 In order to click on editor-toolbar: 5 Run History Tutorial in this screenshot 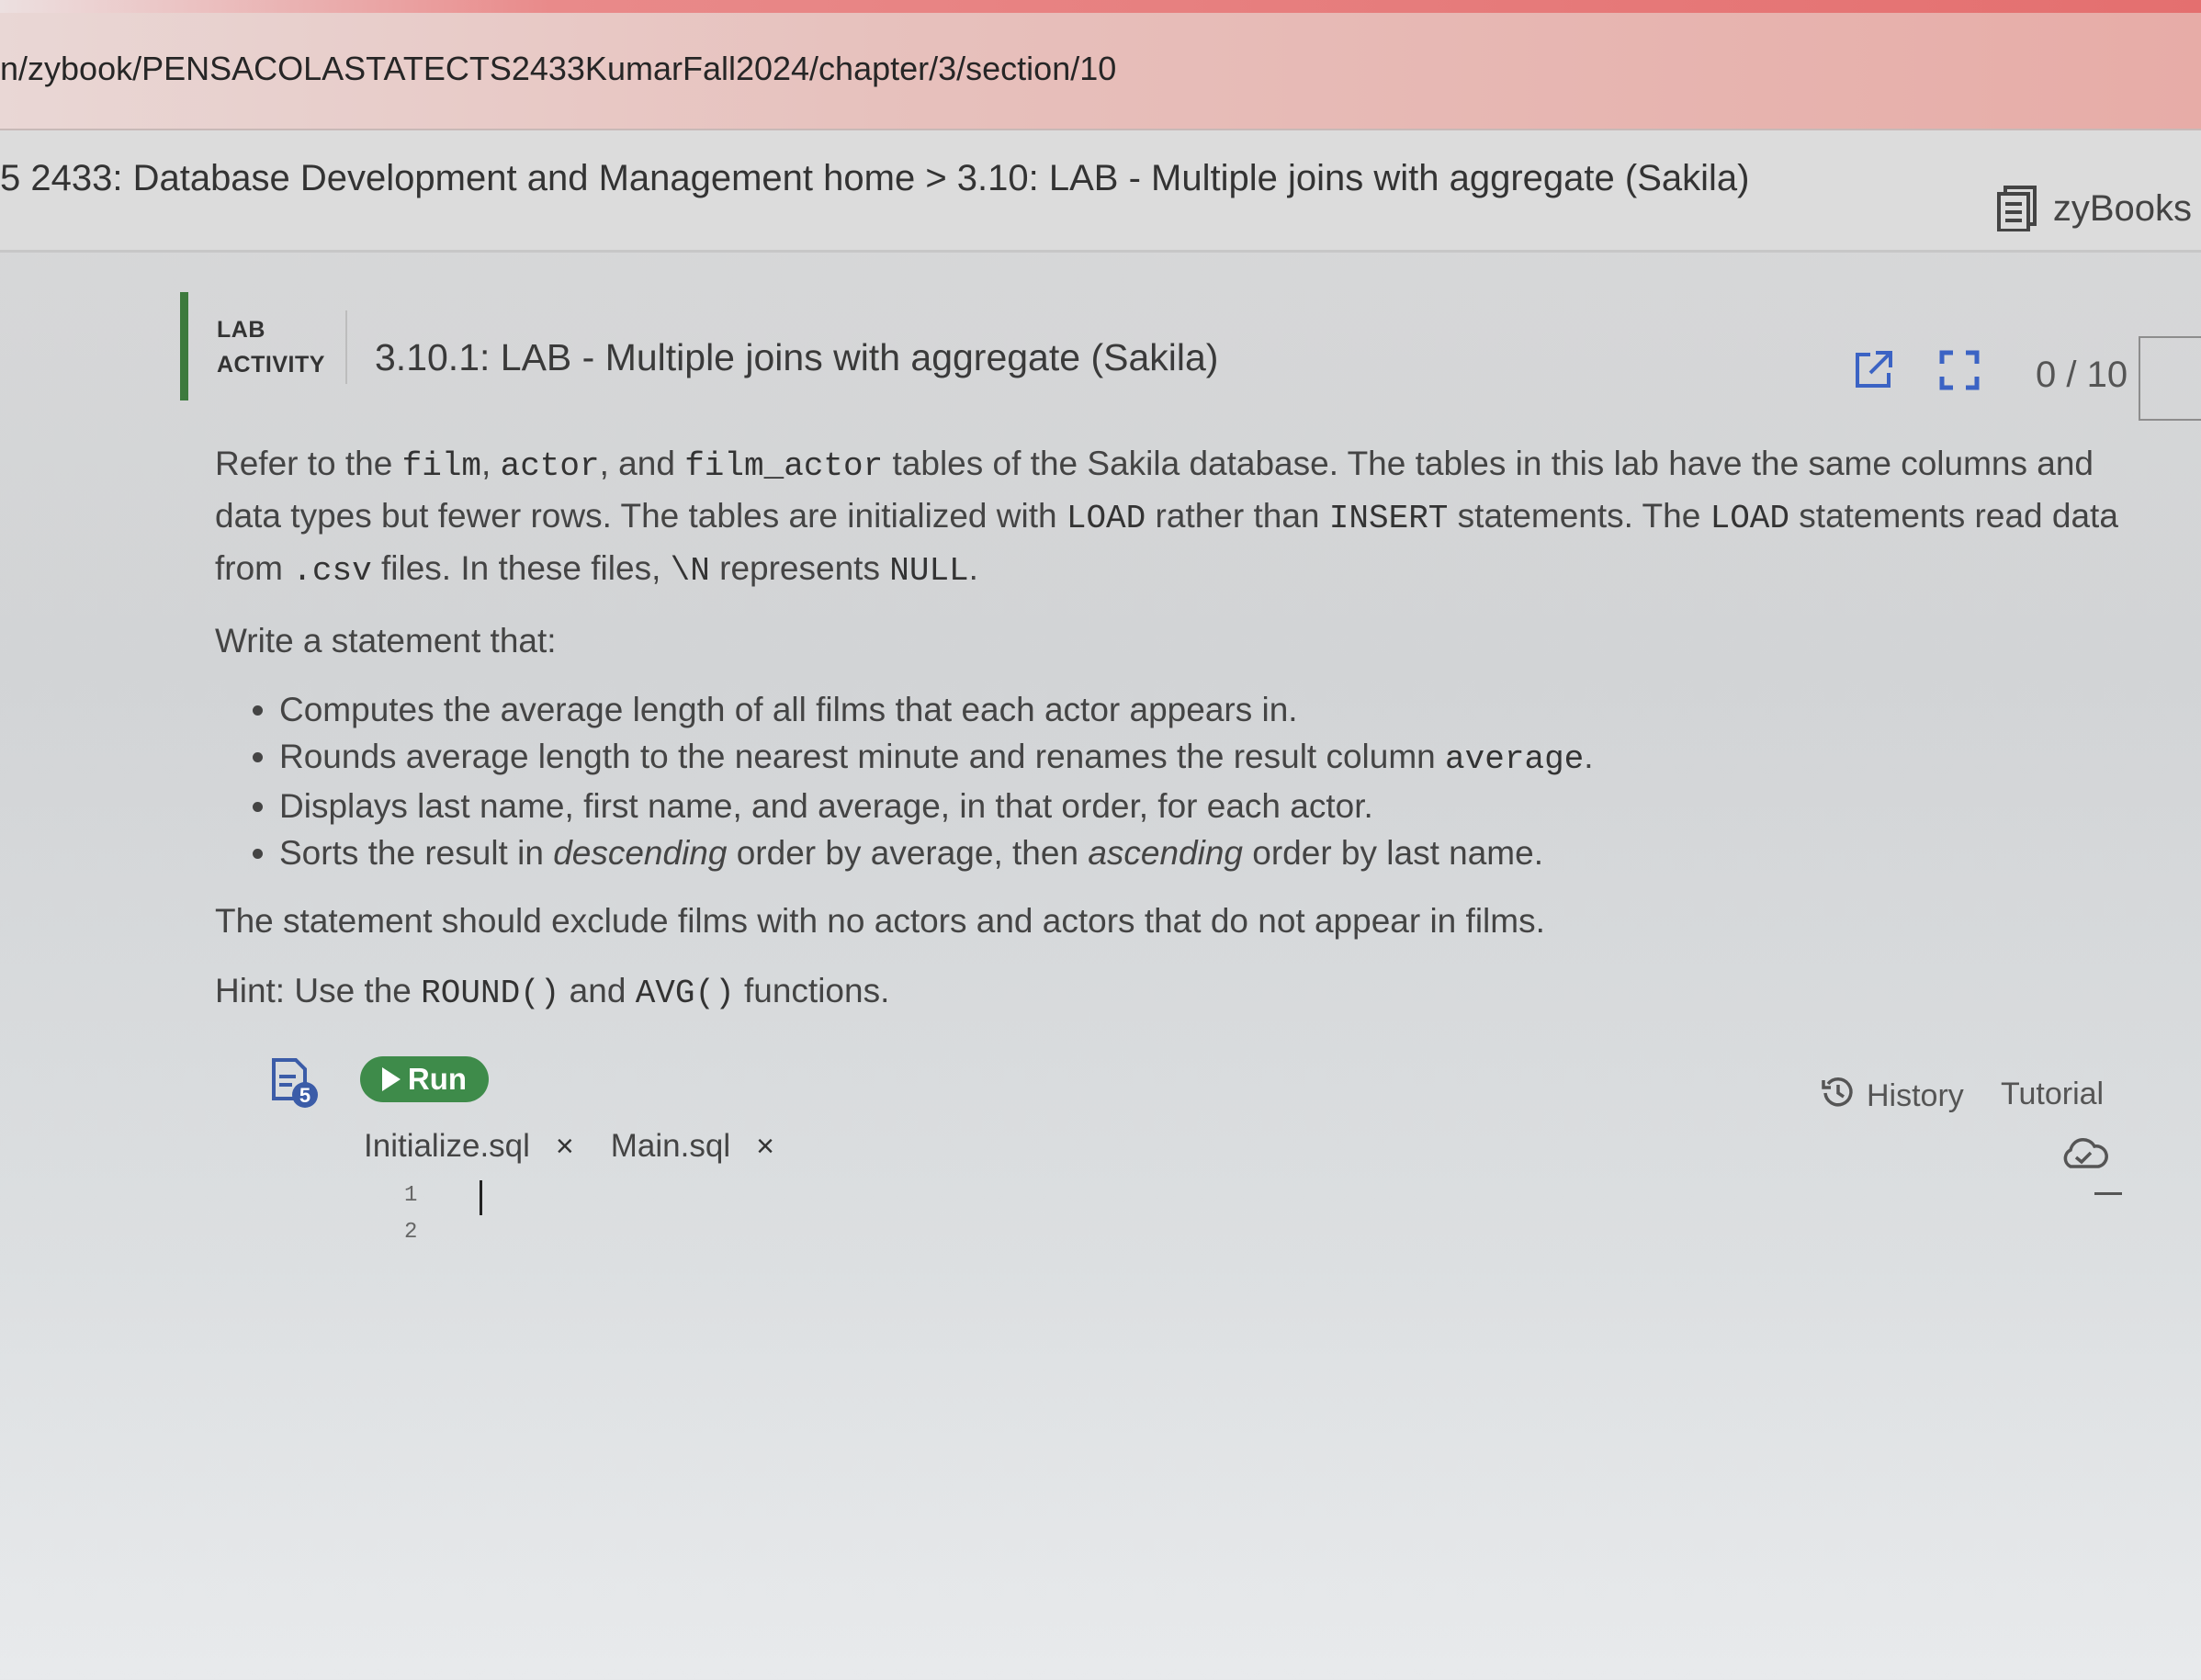, I will do `click(1186, 1088)`.